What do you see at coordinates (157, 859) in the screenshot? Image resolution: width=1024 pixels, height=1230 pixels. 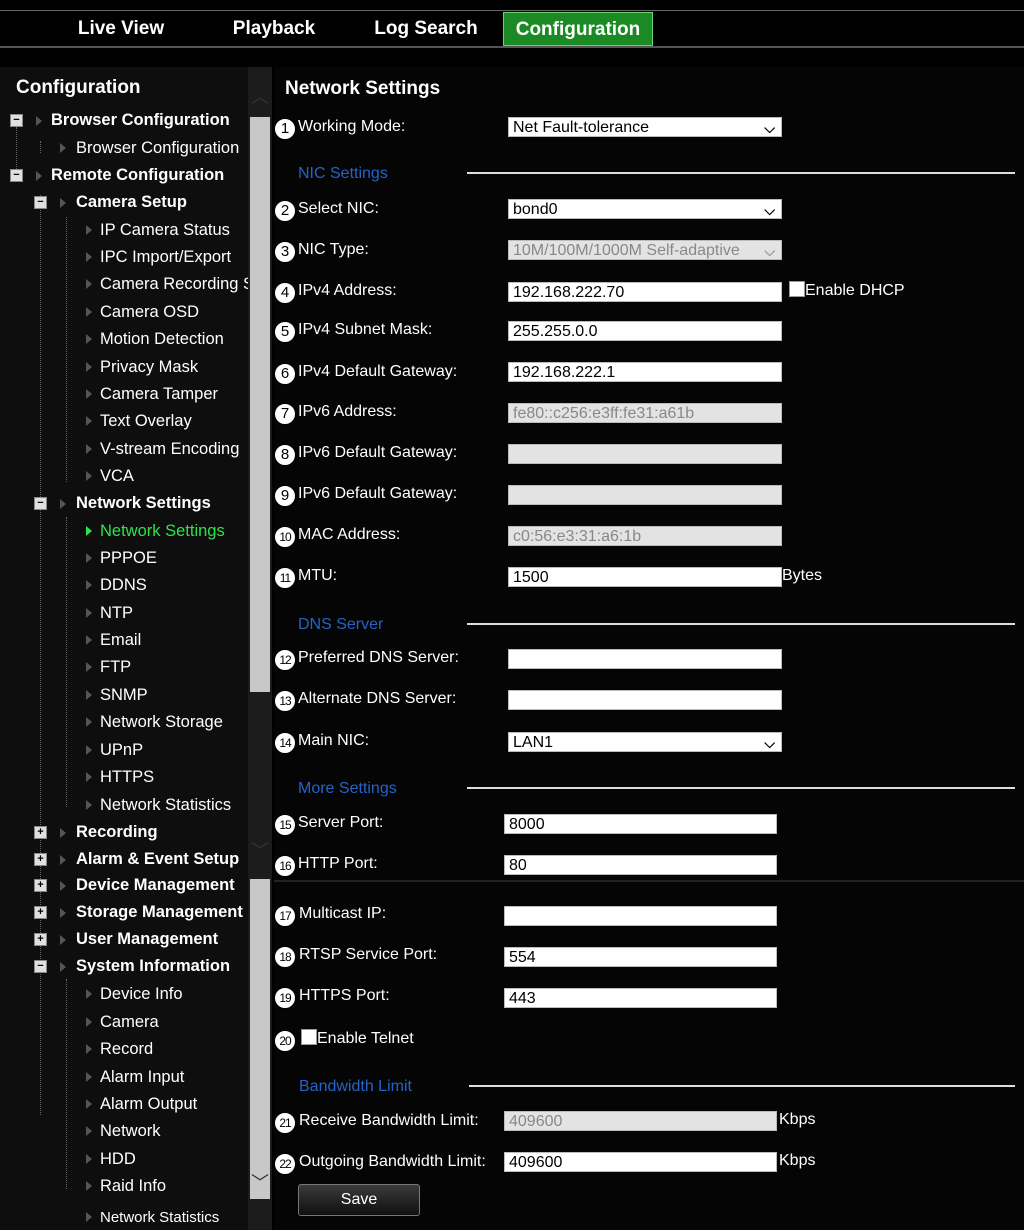 I see `tree-alarm-event-setup: Alarm & Event Setup` at bounding box center [157, 859].